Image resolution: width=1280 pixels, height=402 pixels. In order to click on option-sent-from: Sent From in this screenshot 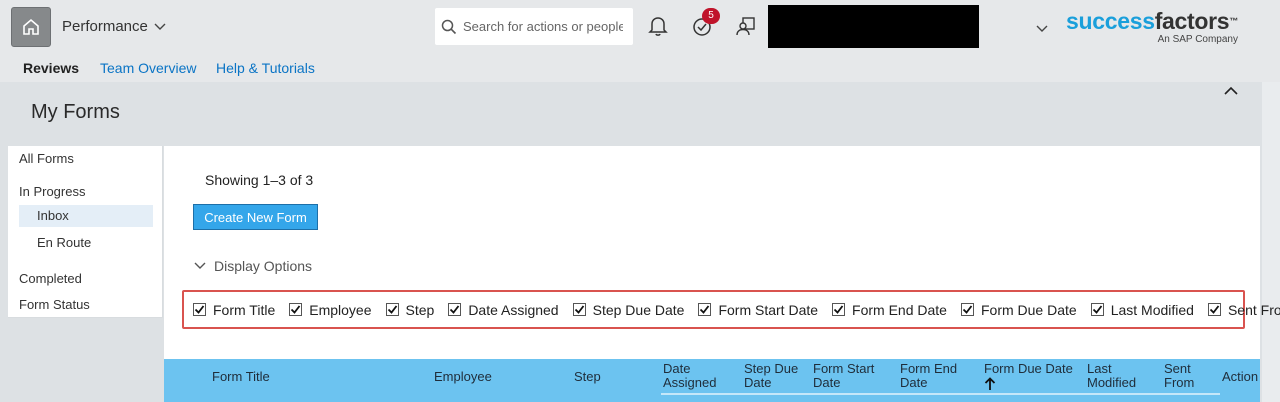, I will do `click(1243, 309)`.